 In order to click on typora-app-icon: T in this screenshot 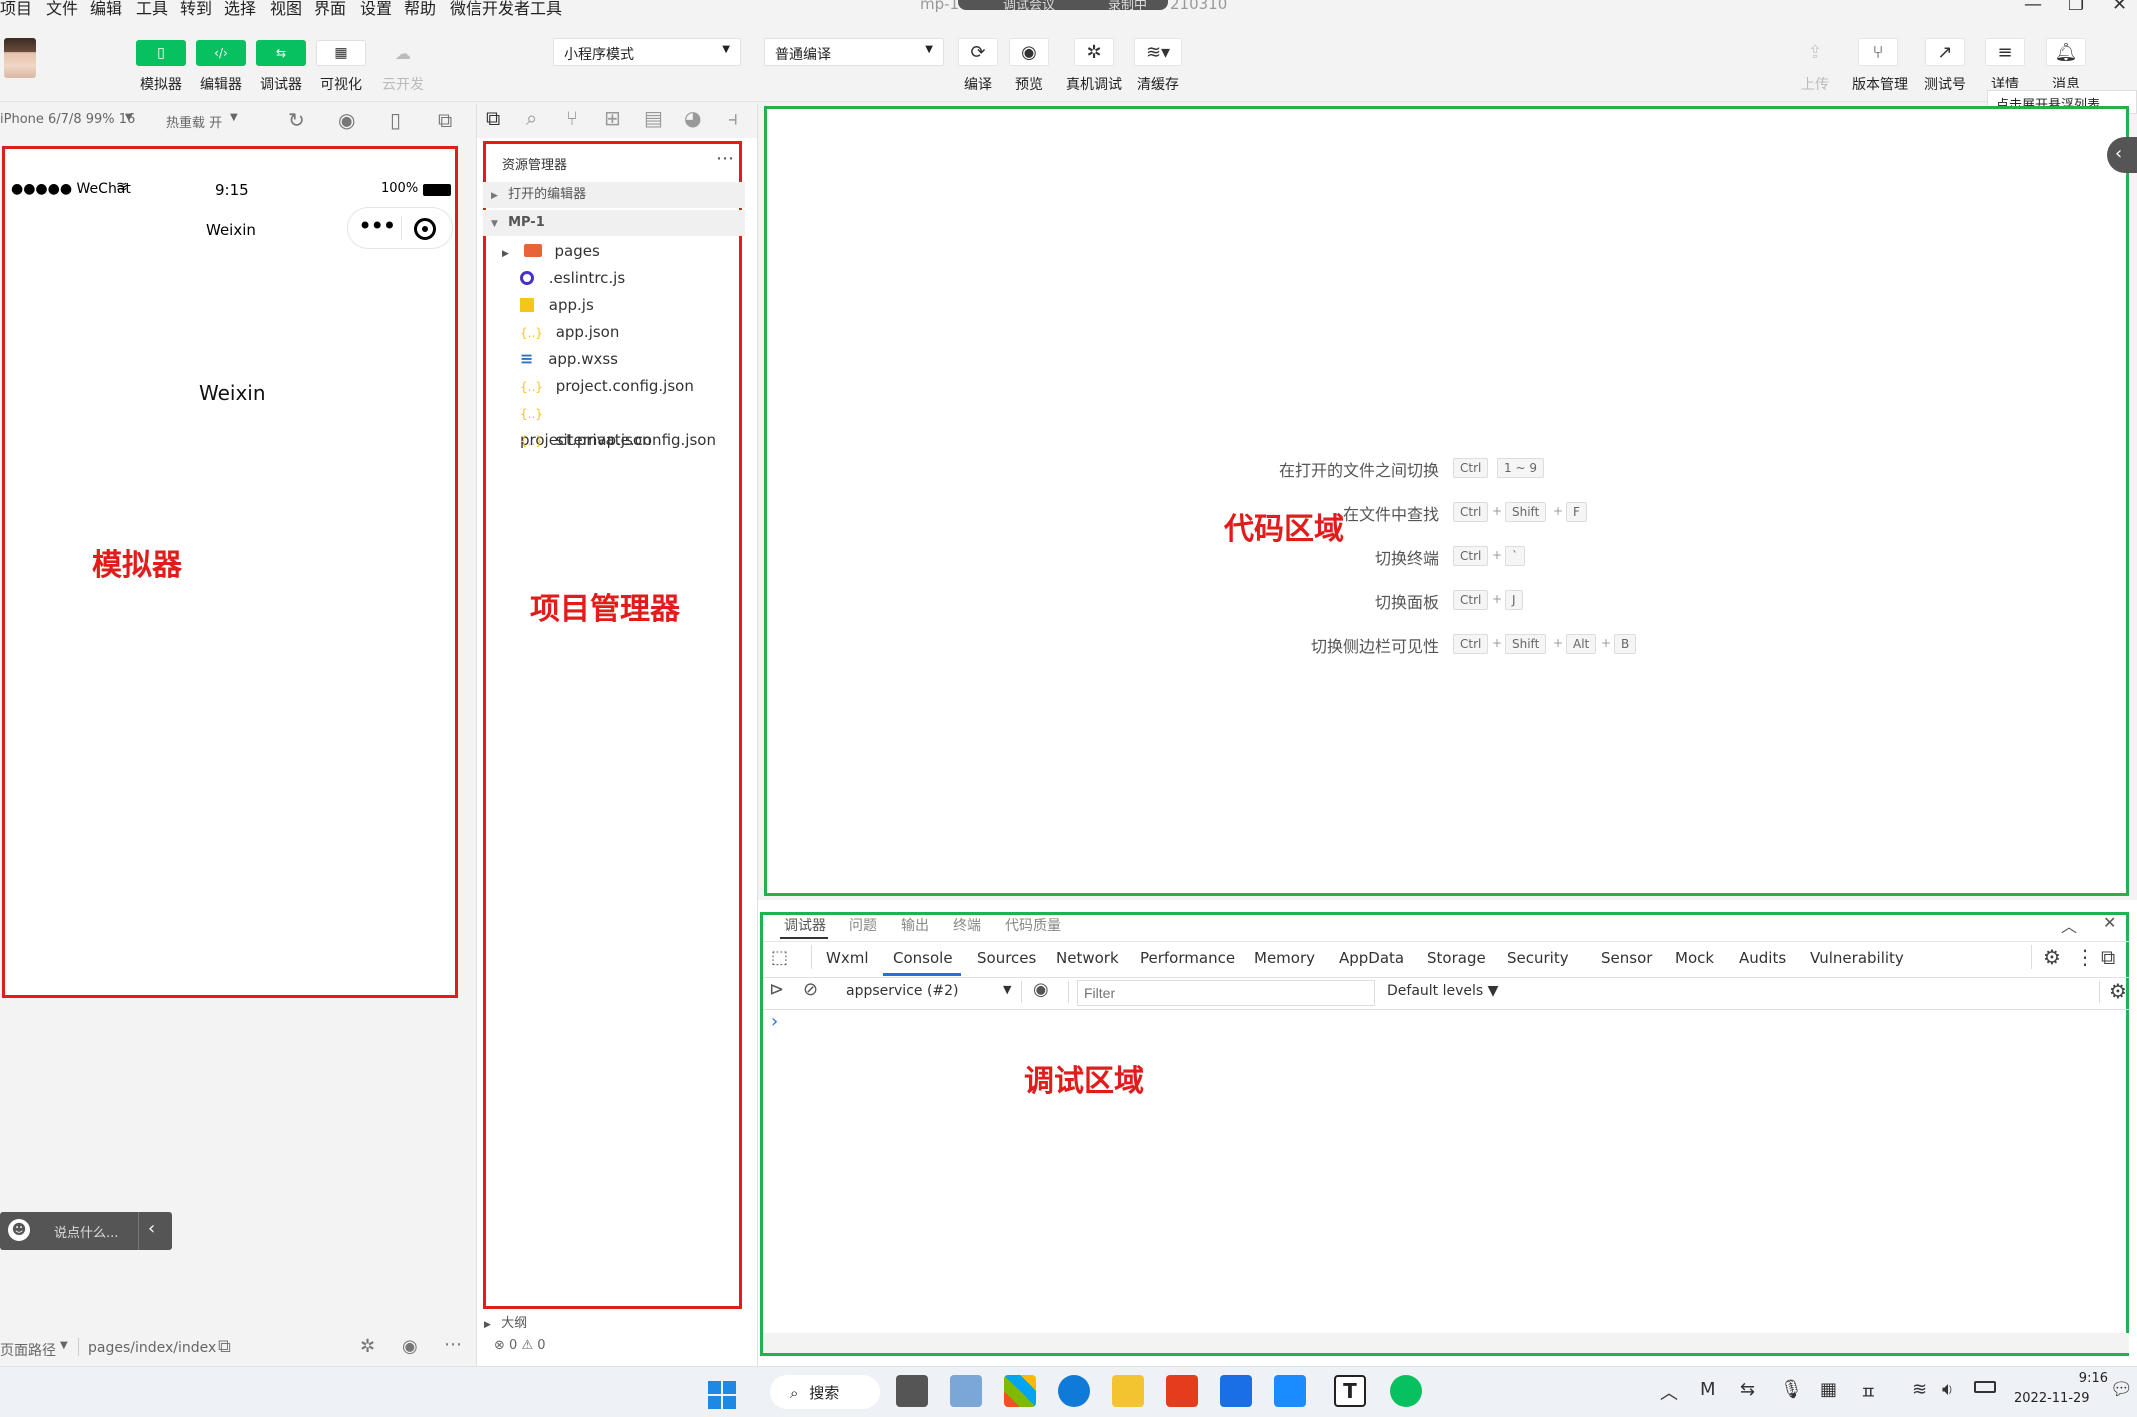, I will do `click(1350, 1391)`.